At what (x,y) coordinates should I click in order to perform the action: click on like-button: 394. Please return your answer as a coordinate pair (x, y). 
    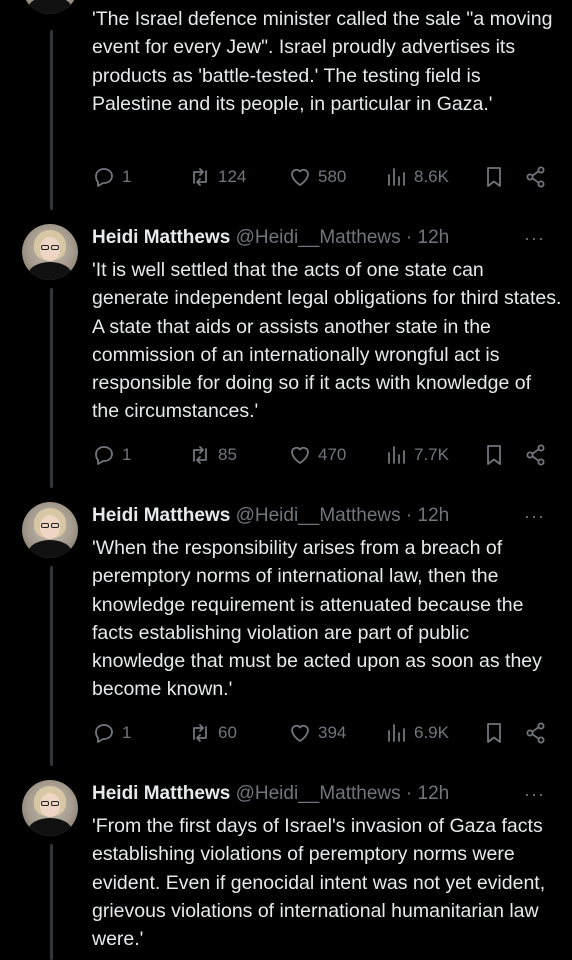
    Looking at the image, I should click on (317, 733).